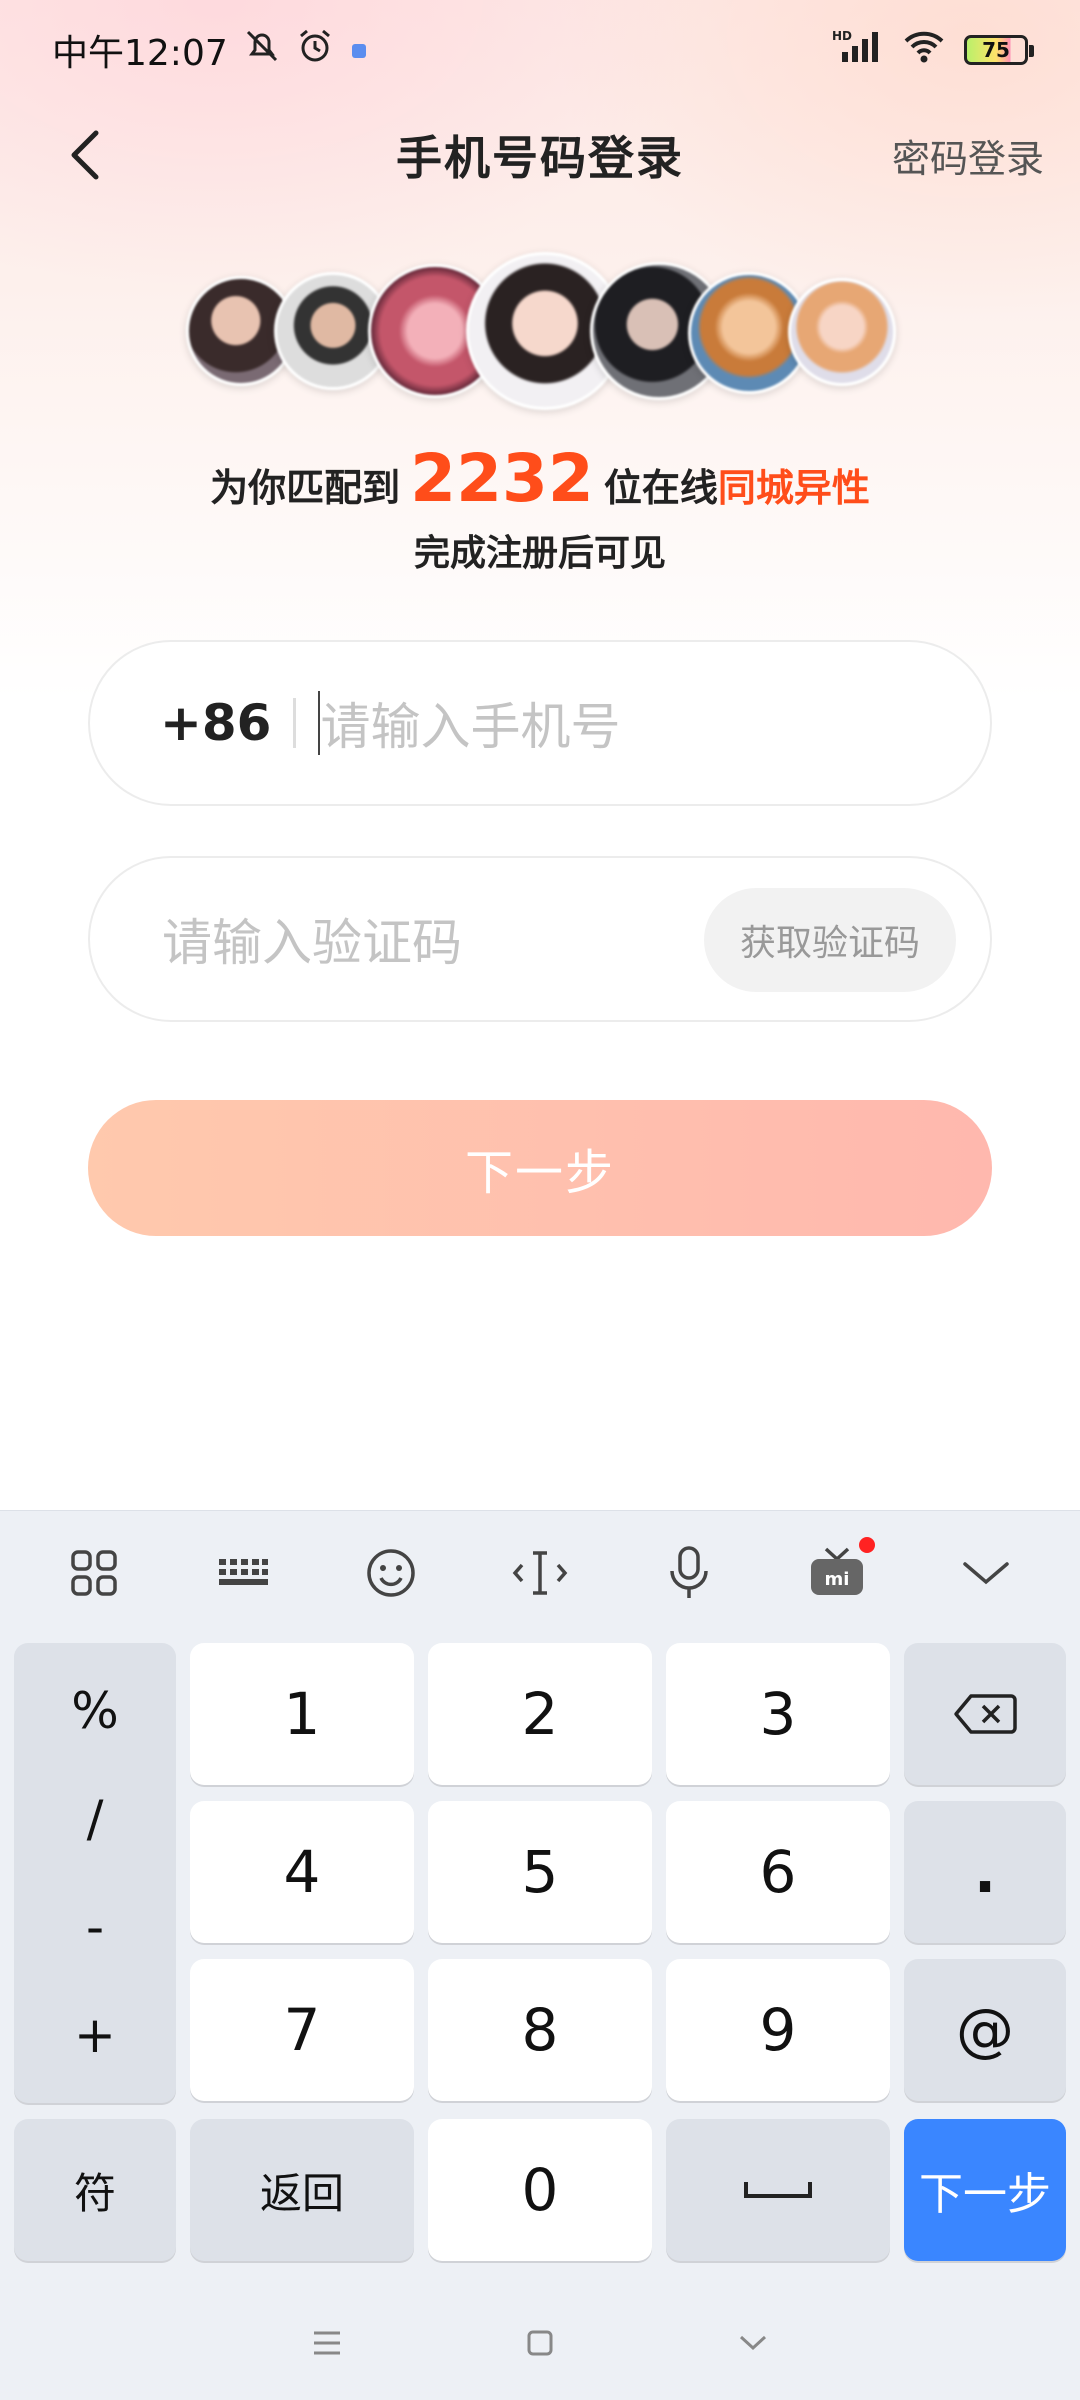 The width and height of the screenshot is (1080, 2400). Describe the element at coordinates (867, 1545) in the screenshot. I see `notification-dot` at that location.